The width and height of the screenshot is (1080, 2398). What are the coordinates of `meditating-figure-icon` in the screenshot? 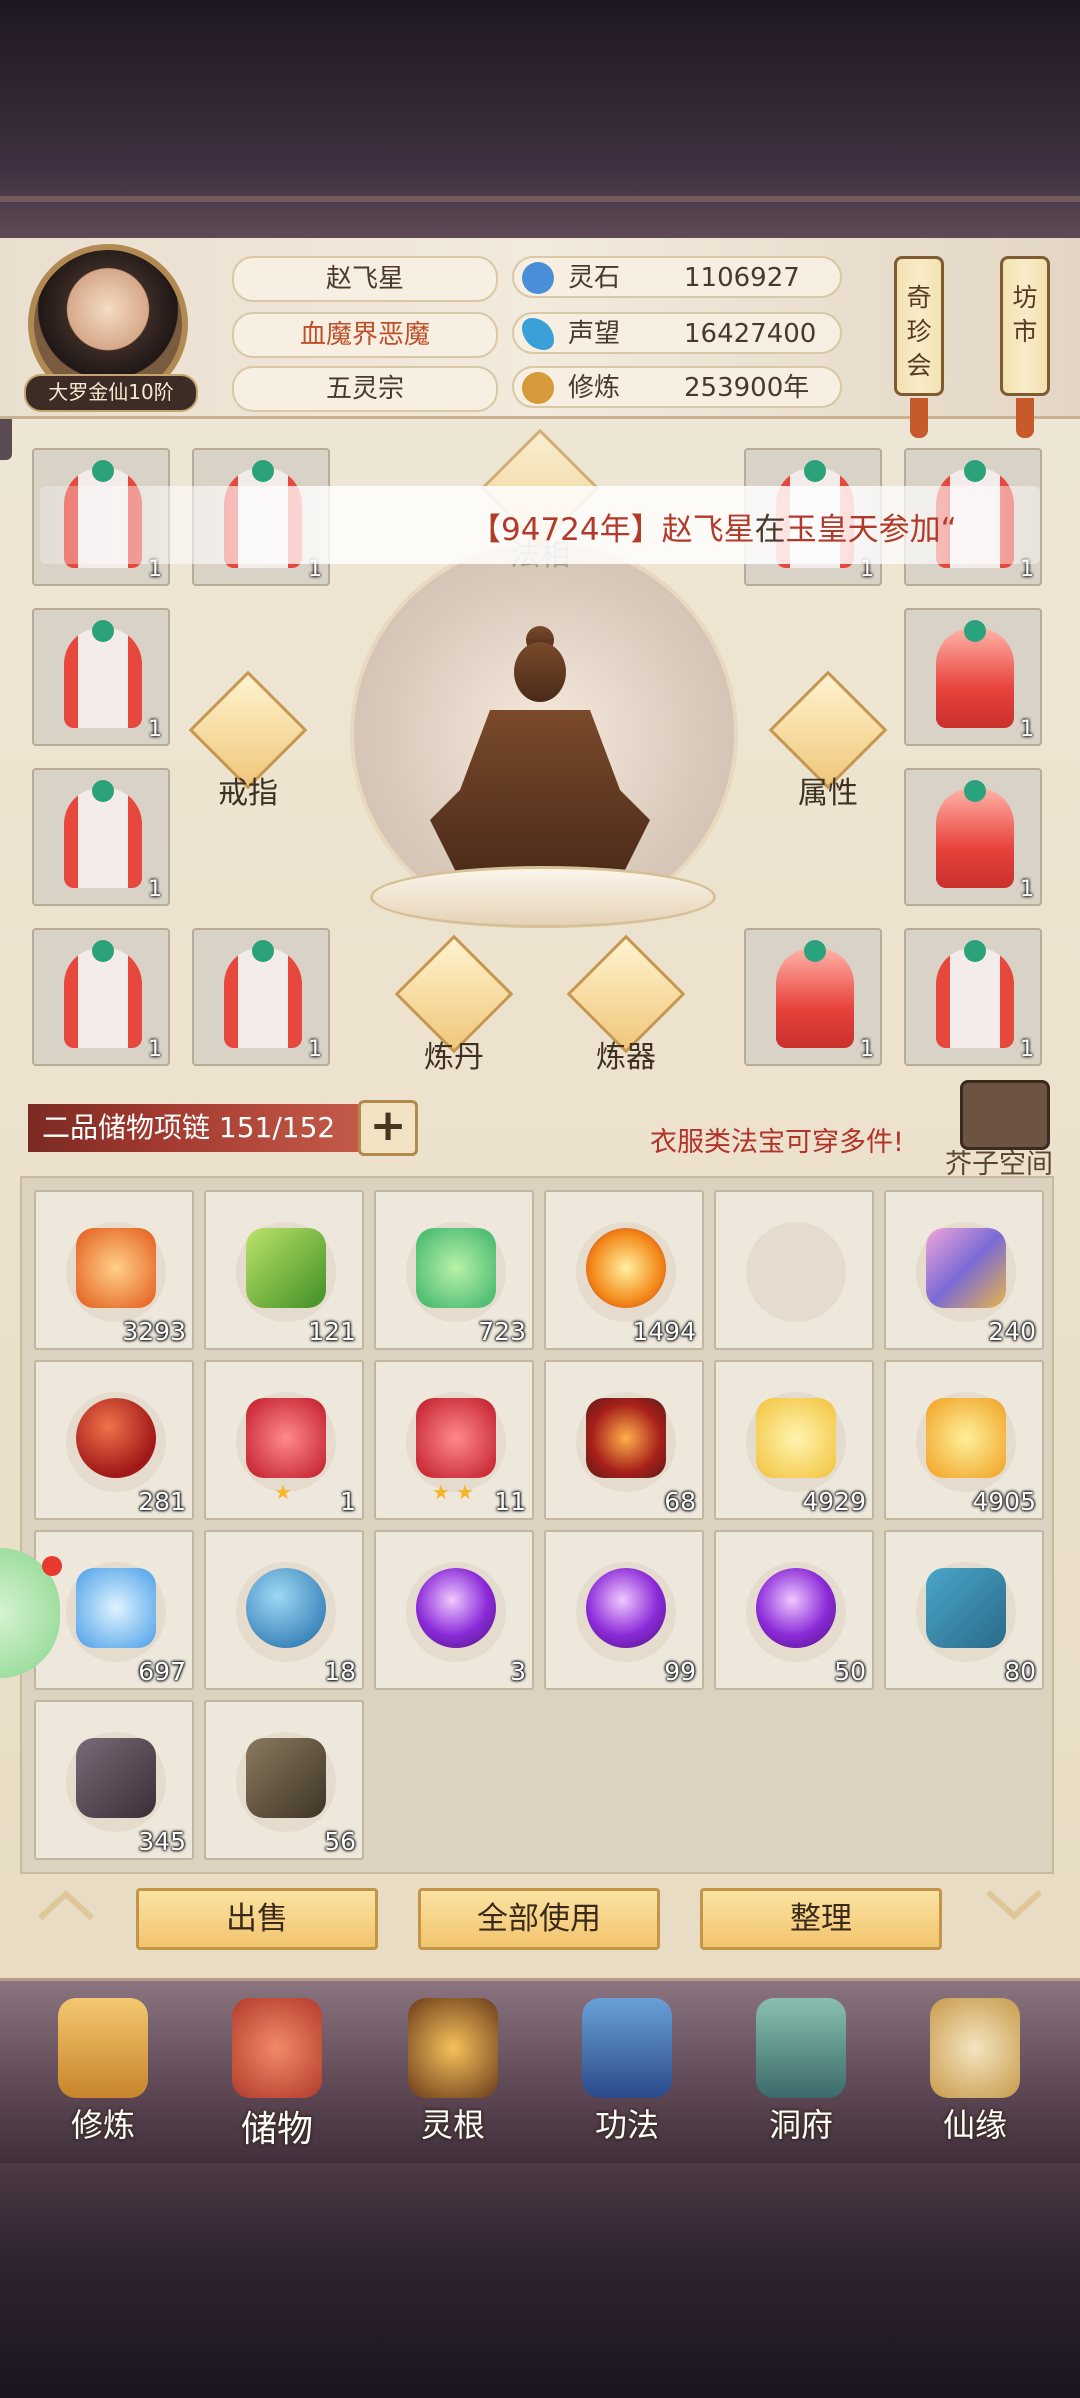 It's located at (540, 750).